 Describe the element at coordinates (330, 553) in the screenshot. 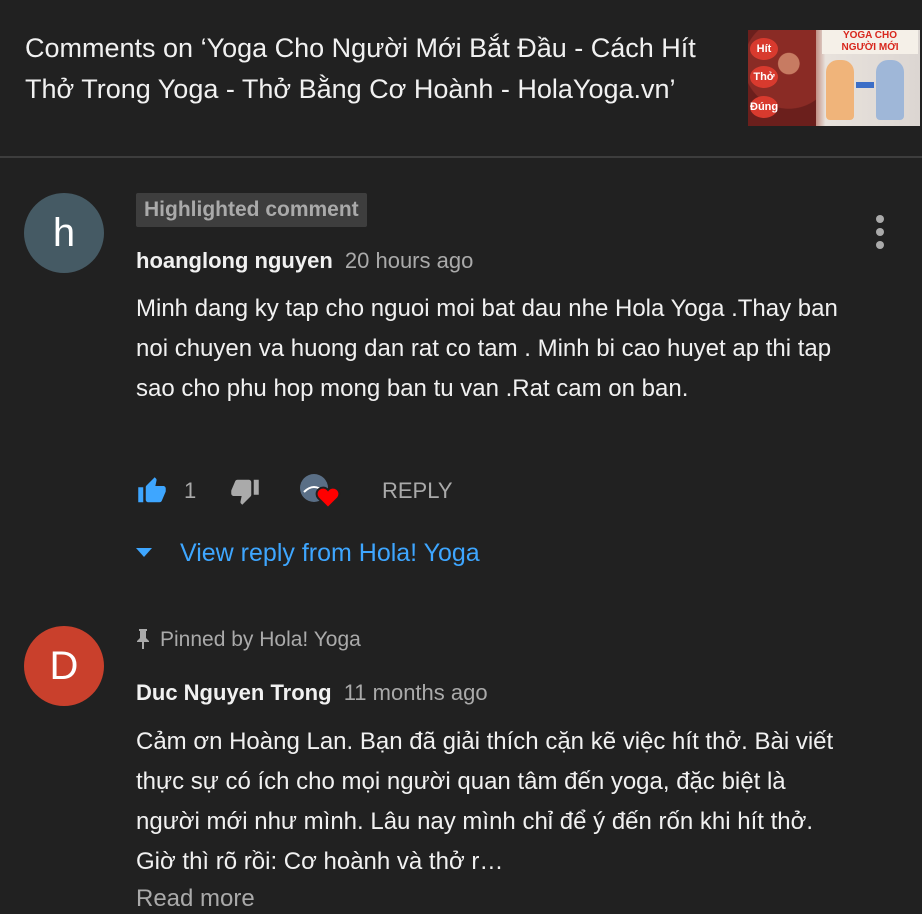

I see `view-replies-label: View reply from Hola! Yoga` at that location.